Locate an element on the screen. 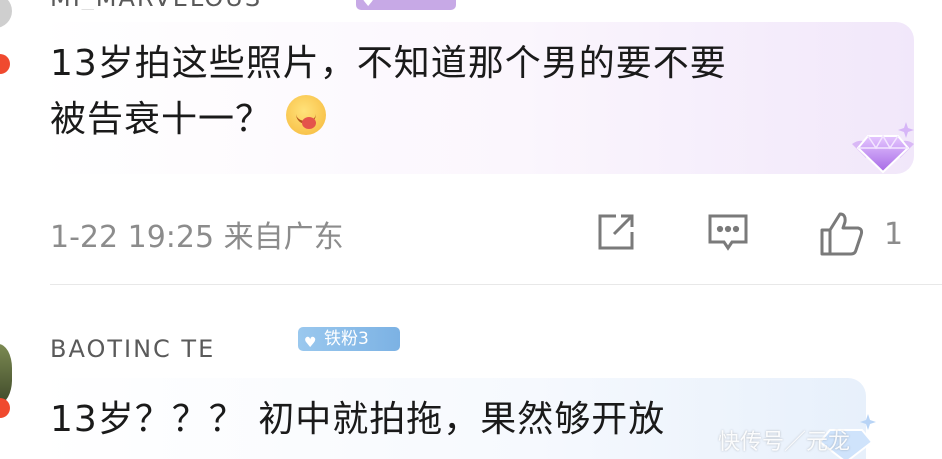 The image size is (942, 459). comment-text-line: 13岁拍这些照片，不知道那个男的要不要 is located at coordinates (388, 63).